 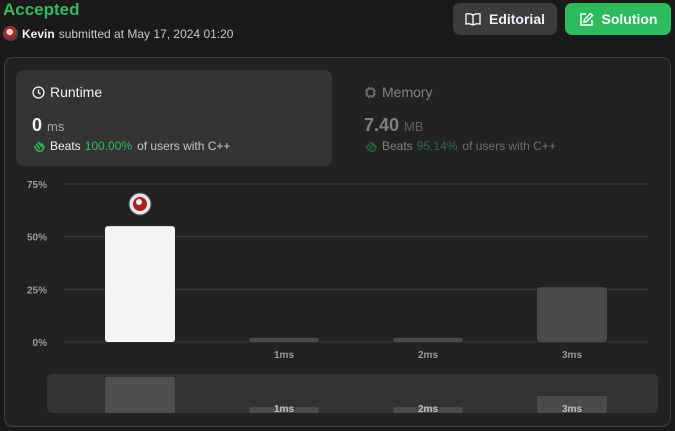 What do you see at coordinates (629, 19) in the screenshot?
I see `solution-label: Solution` at bounding box center [629, 19].